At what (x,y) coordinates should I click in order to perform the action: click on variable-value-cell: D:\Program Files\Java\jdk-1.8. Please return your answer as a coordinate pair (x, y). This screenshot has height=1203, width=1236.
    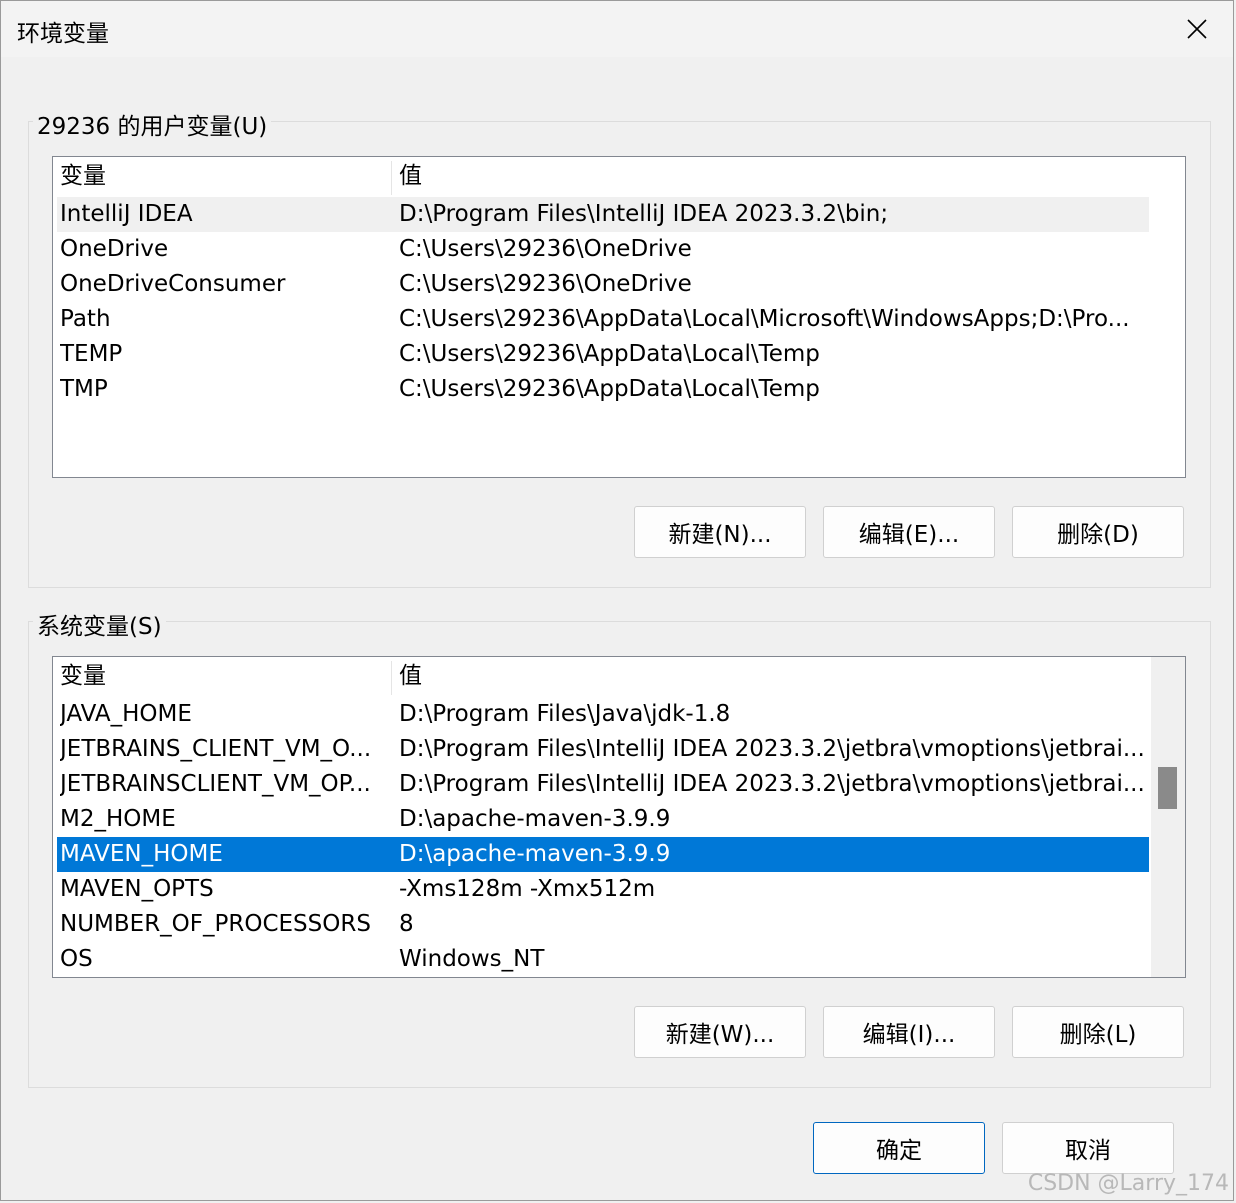
    Looking at the image, I should click on (565, 714).